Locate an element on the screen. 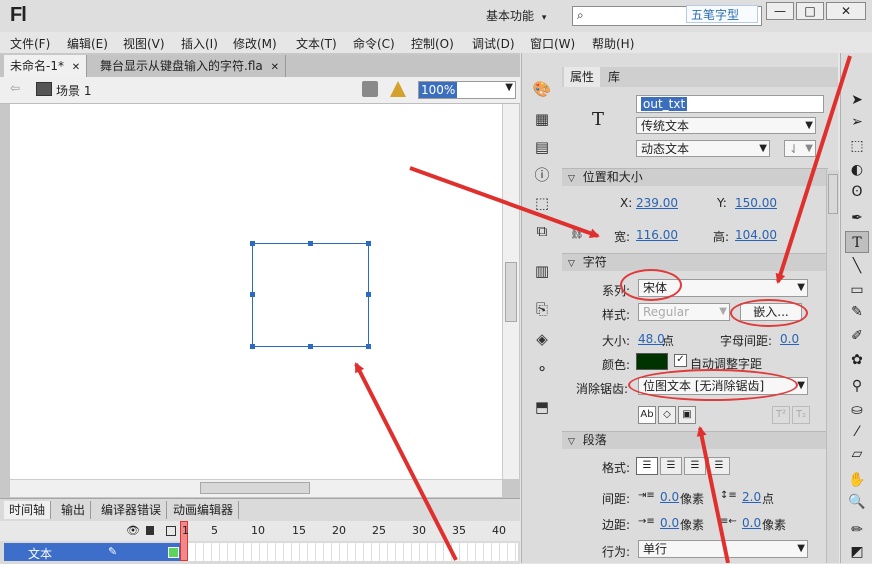 The height and width of the screenshot is (564, 872). section-position-size: ▽ 位置和大小 is located at coordinates (695, 177).